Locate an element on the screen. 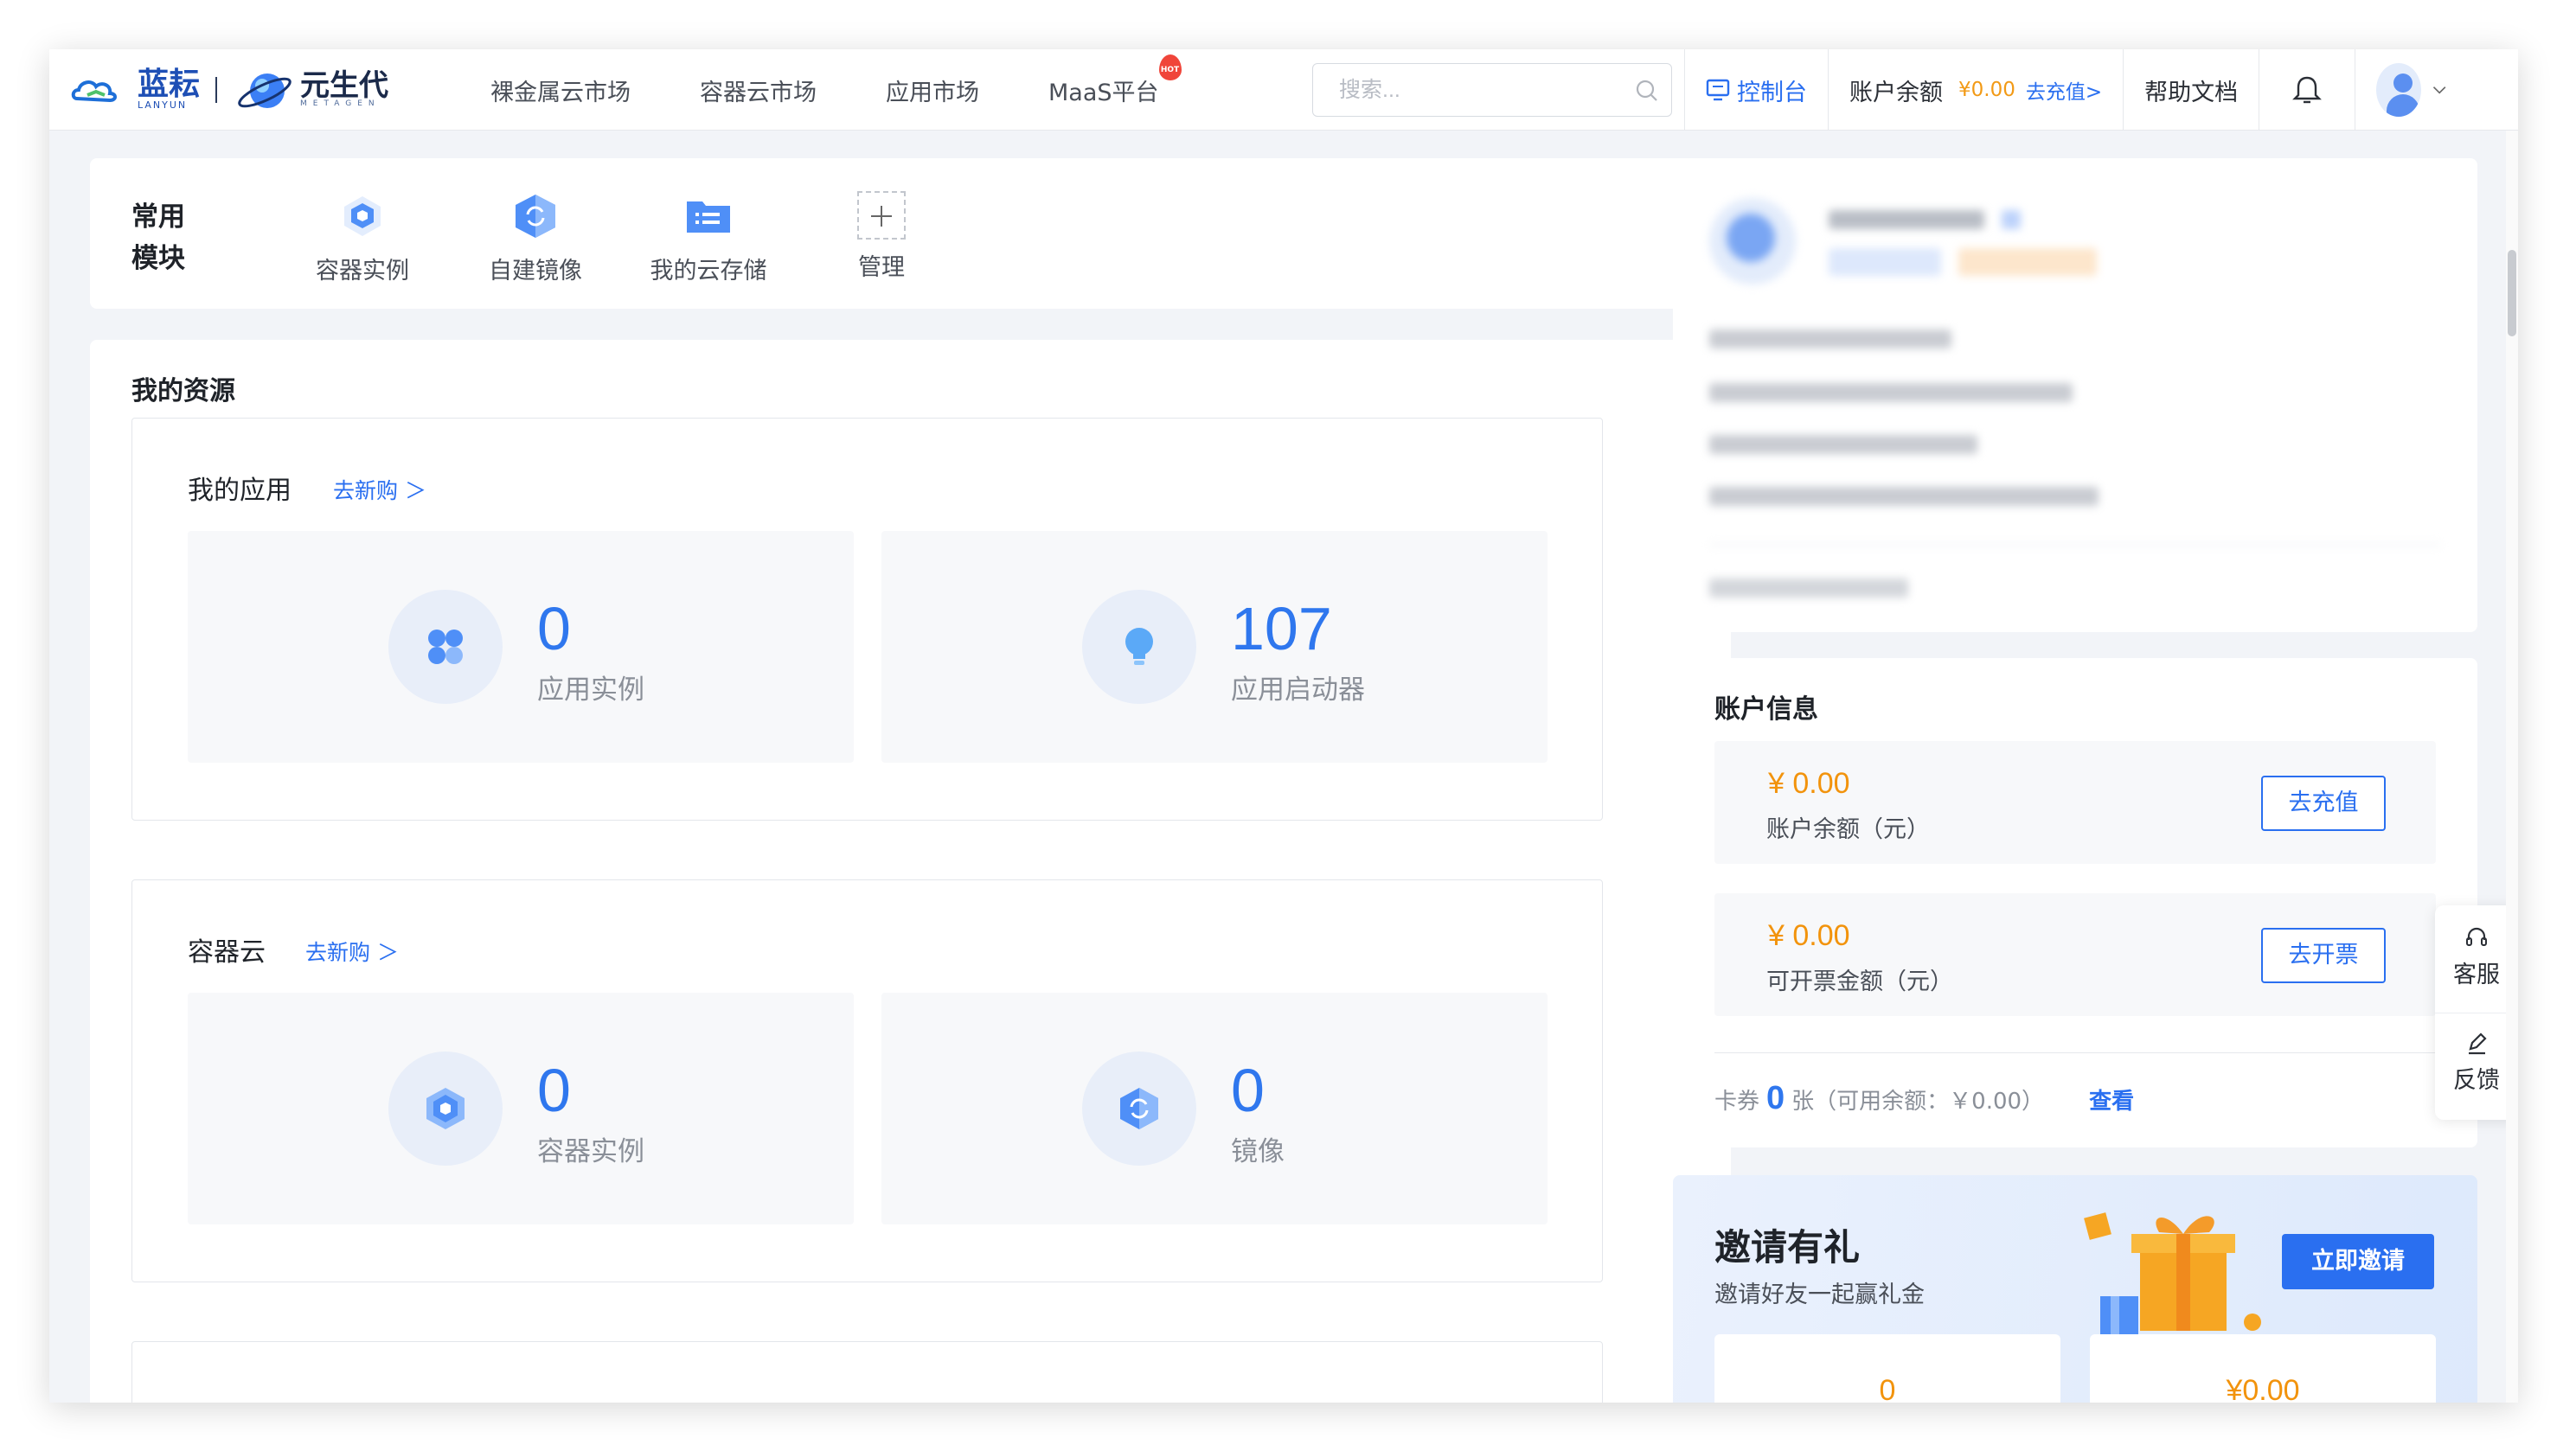  invite-stat-count: 0 is located at coordinates (1887, 1368).